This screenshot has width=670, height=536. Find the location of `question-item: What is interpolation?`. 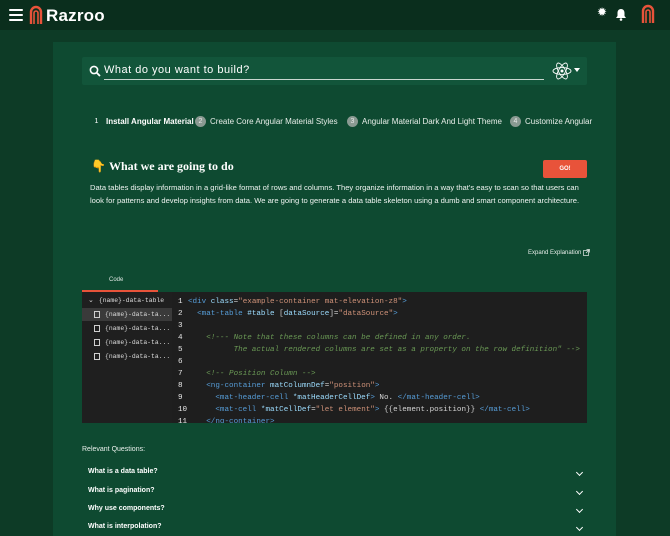

question-item: What is interpolation? is located at coordinates (334, 528).